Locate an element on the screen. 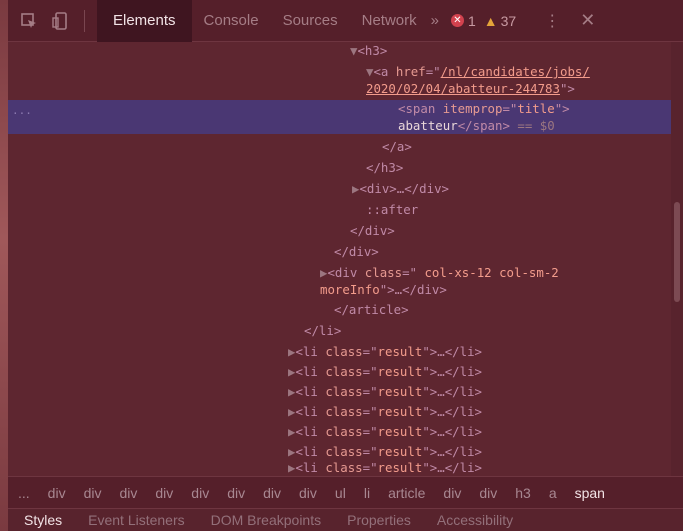  kebab-menu-icon: ⋮ is located at coordinates (552, 21).